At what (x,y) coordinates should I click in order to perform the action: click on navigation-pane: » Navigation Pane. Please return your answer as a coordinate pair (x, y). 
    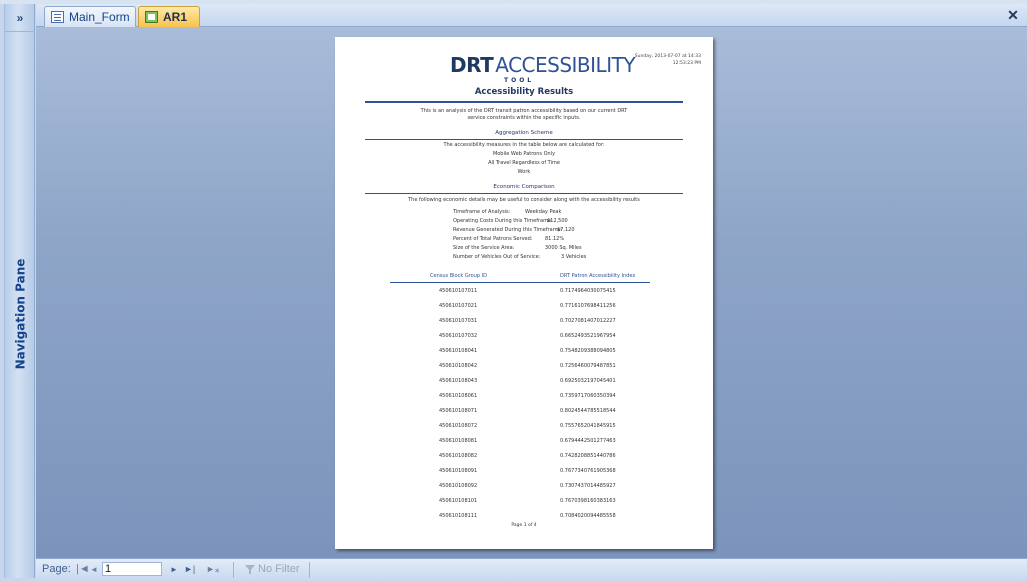
    Looking at the image, I should click on (19, 291).